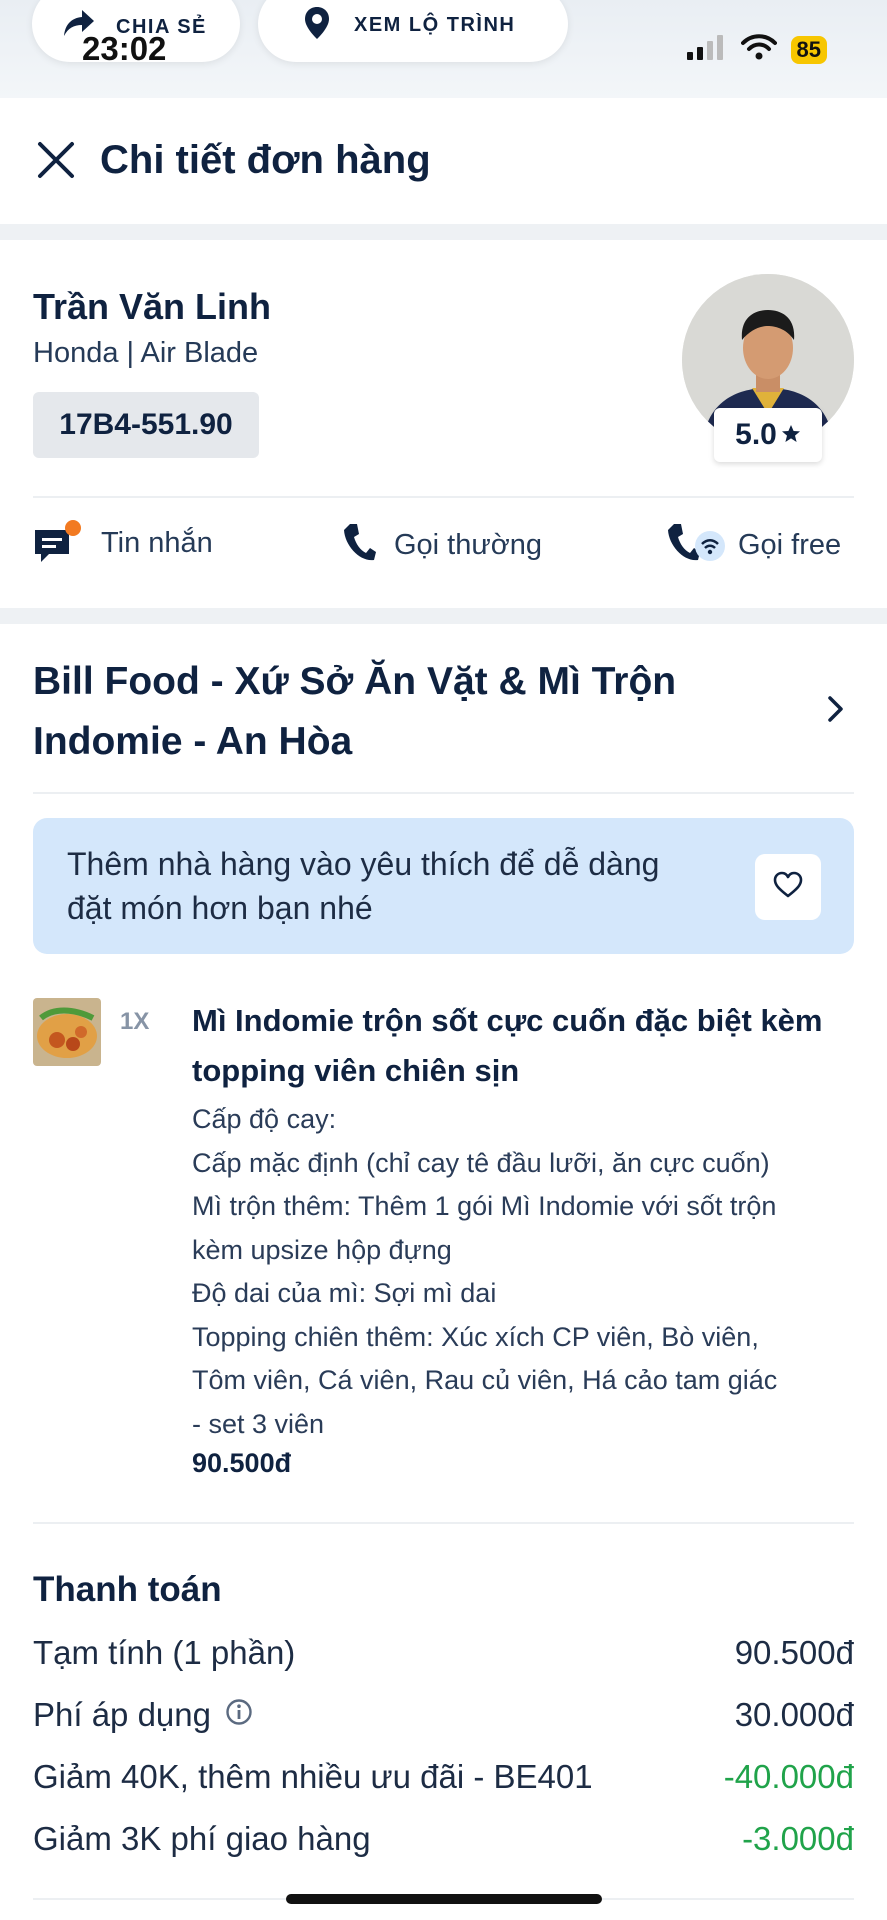 The height and width of the screenshot is (1920, 887). I want to click on heart-icon, so click(788, 887).